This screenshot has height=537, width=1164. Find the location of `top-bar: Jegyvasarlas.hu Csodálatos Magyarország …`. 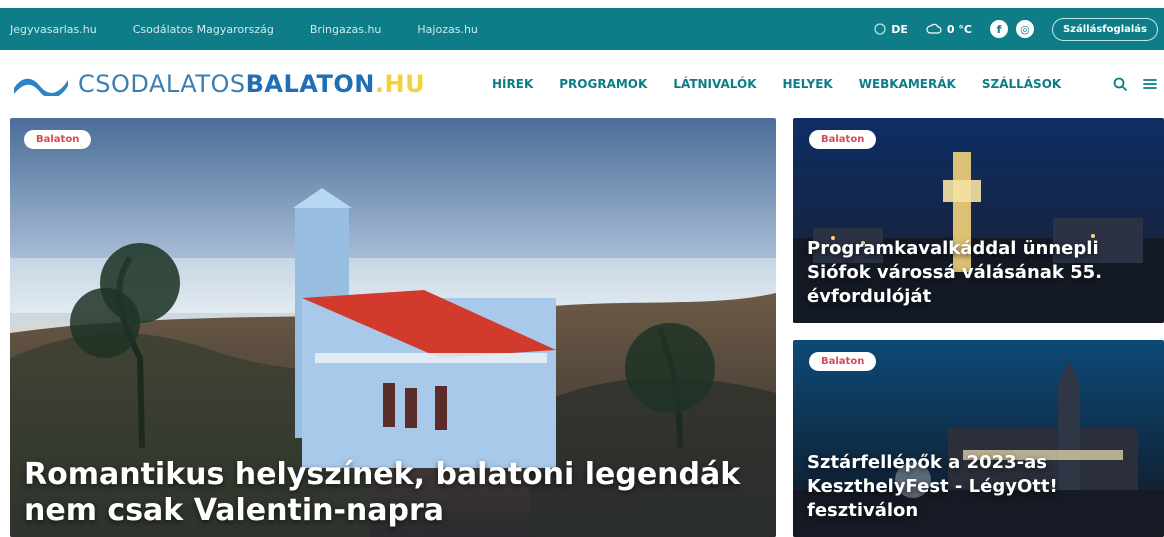

top-bar: Jegyvasarlas.hu Csodálatos Magyarország … is located at coordinates (582, 29).